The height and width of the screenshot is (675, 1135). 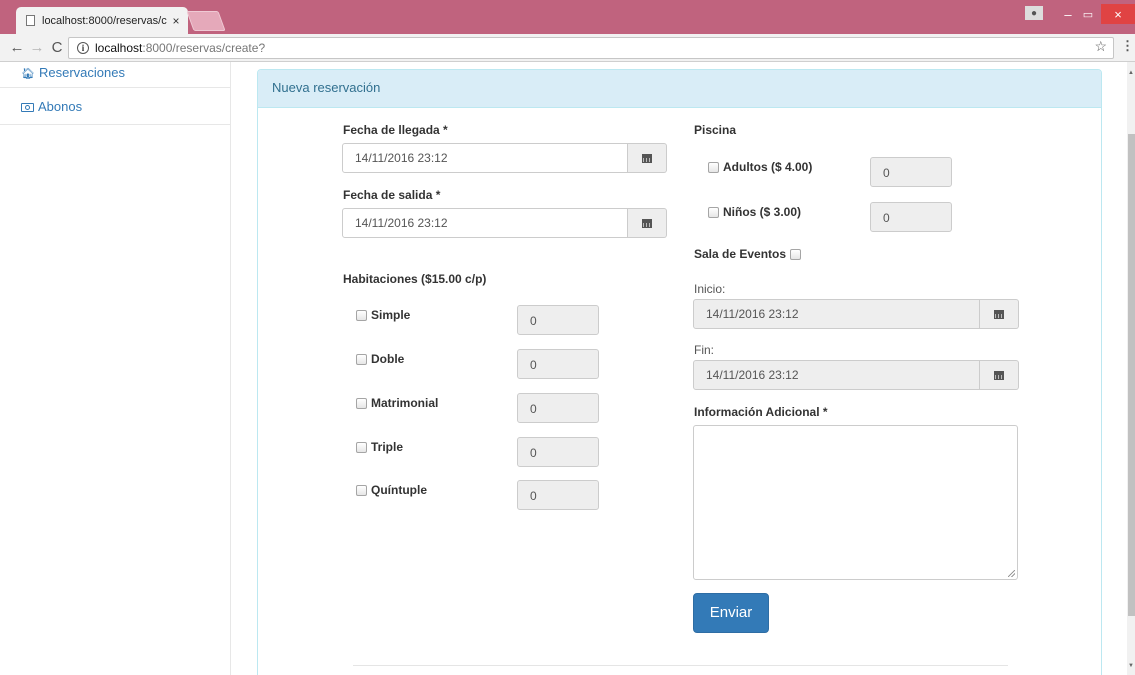 What do you see at coordinates (60, 106) in the screenshot?
I see `sidebar-item-label: Abonos` at bounding box center [60, 106].